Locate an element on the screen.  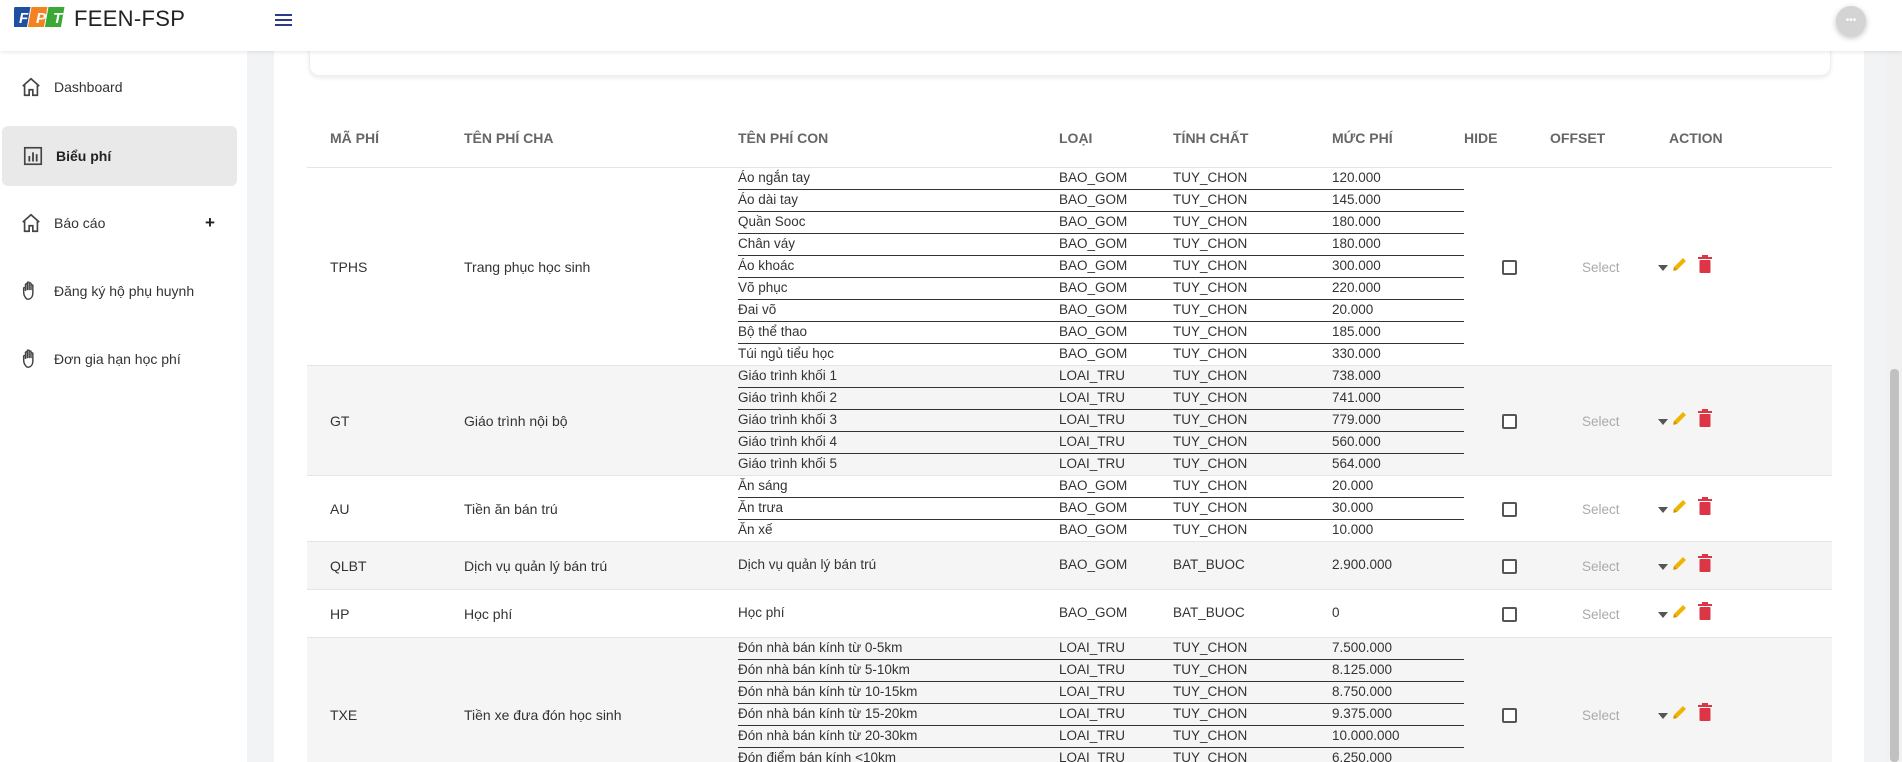
sidebar-item-label: Đơn gia hạn học phí is located at coordinates (117, 359).